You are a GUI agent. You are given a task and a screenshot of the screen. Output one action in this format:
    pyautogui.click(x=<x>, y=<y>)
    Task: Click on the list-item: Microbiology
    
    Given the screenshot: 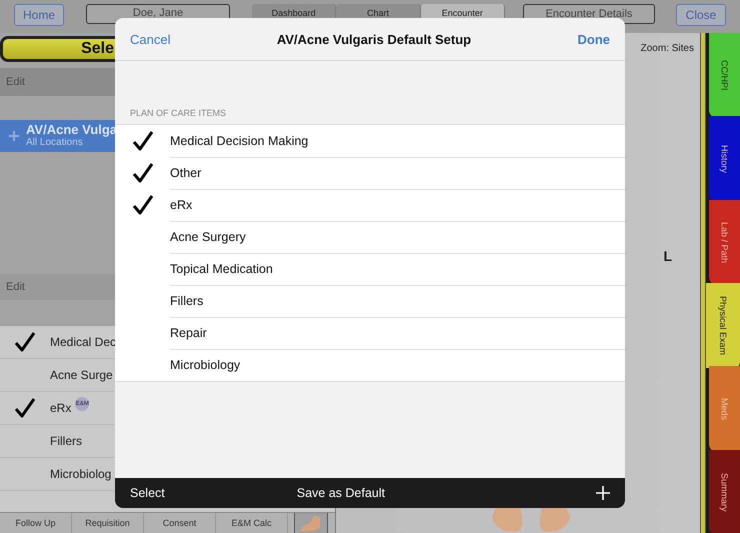 What is the action you would take?
    pyautogui.click(x=370, y=365)
    